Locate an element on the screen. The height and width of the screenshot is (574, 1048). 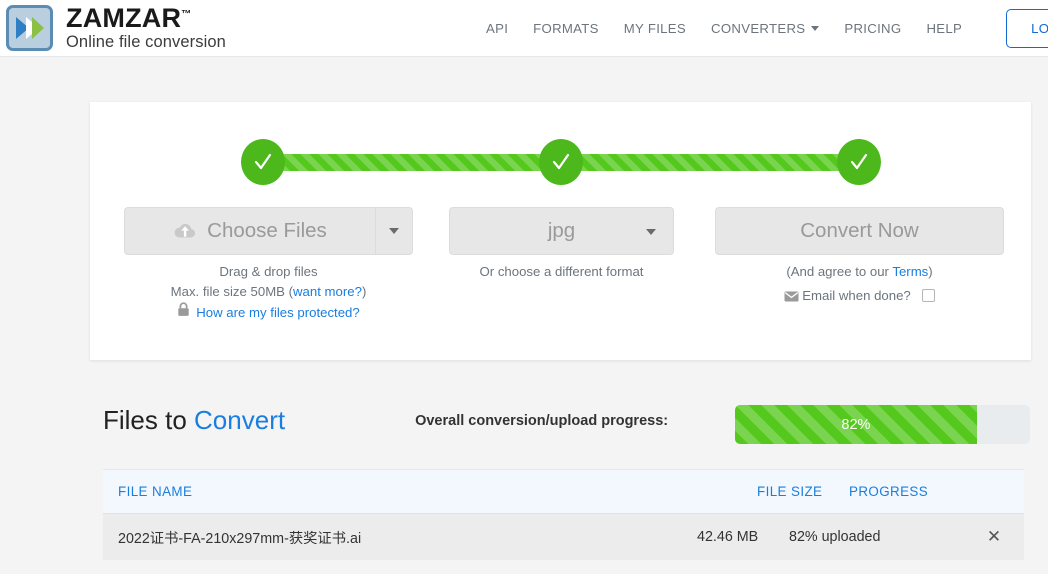
cloud-upload-icon is located at coordinates (185, 231).